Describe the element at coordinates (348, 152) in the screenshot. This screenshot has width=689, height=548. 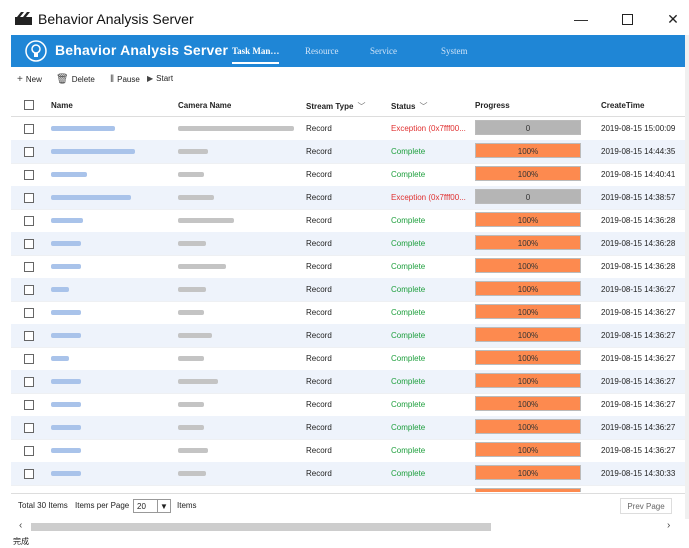
I see `table-row: Record Complete 100% 2019-08-15 14:44:35` at that location.